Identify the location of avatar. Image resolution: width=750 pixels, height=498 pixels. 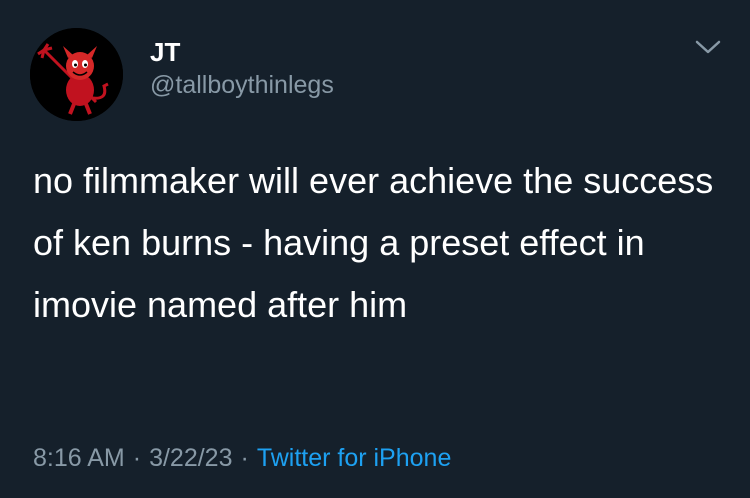
(76, 74).